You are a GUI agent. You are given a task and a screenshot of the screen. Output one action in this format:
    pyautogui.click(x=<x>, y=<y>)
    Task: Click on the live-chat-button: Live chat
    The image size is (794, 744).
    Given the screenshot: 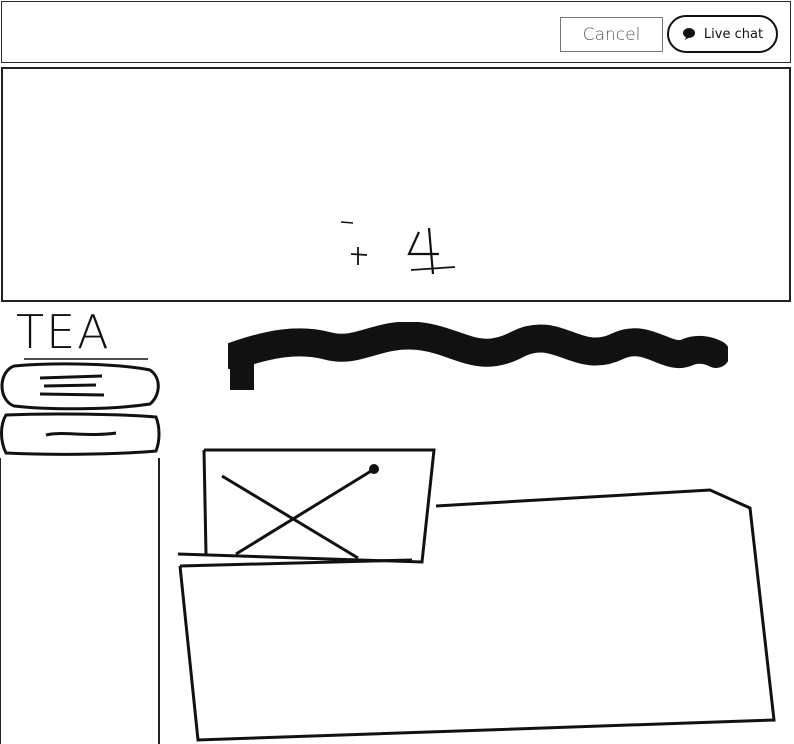 What is the action you would take?
    pyautogui.click(x=722, y=34)
    